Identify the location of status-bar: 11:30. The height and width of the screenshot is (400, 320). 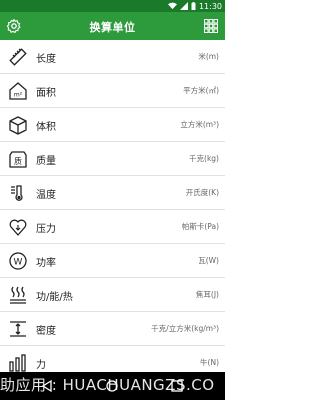
(112, 6).